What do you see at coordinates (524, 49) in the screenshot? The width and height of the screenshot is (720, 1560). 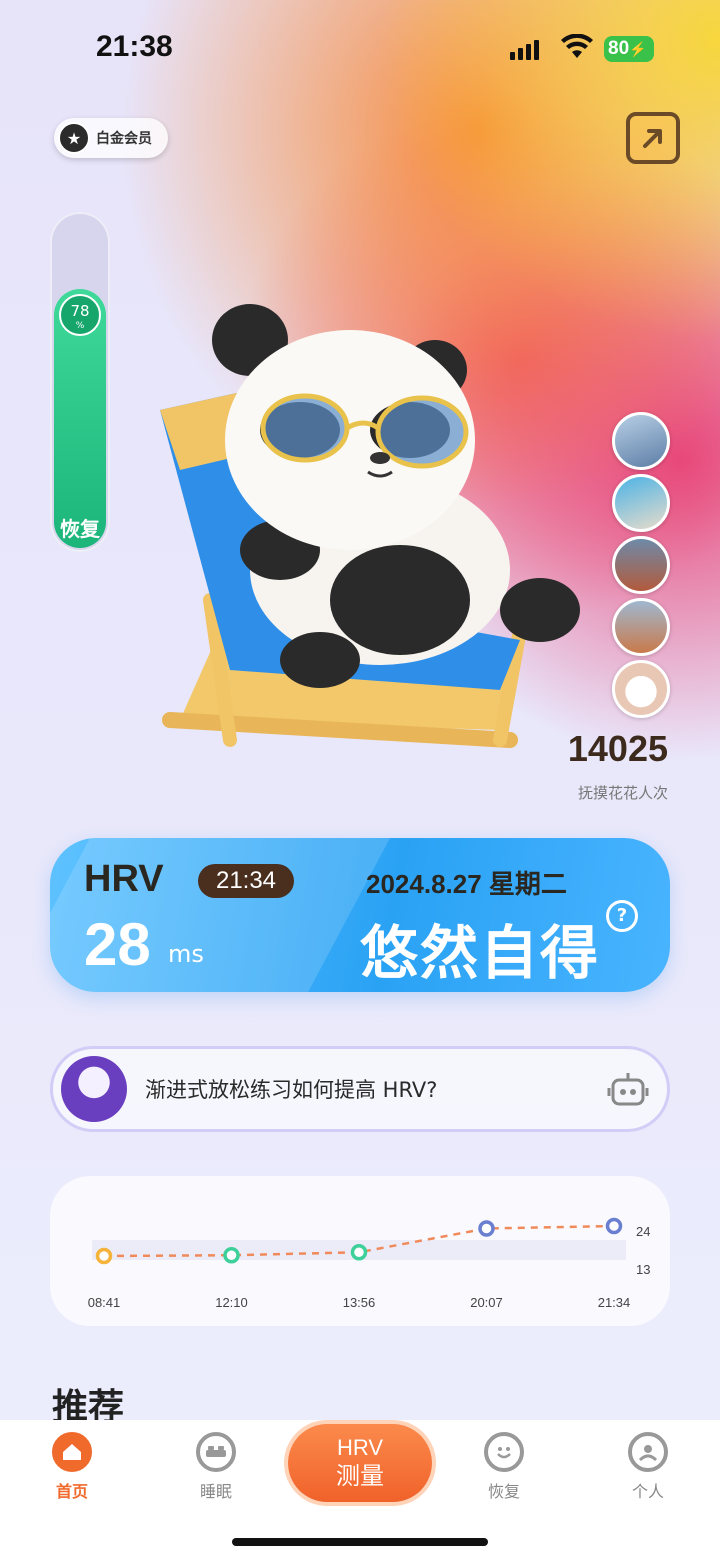 I see `signal-icon` at bounding box center [524, 49].